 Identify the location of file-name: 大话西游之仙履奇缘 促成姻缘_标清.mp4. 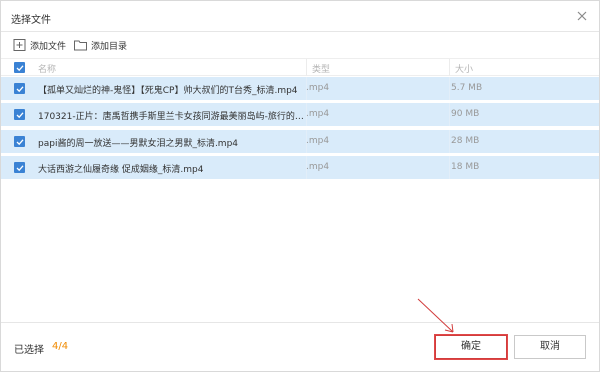
(121, 170).